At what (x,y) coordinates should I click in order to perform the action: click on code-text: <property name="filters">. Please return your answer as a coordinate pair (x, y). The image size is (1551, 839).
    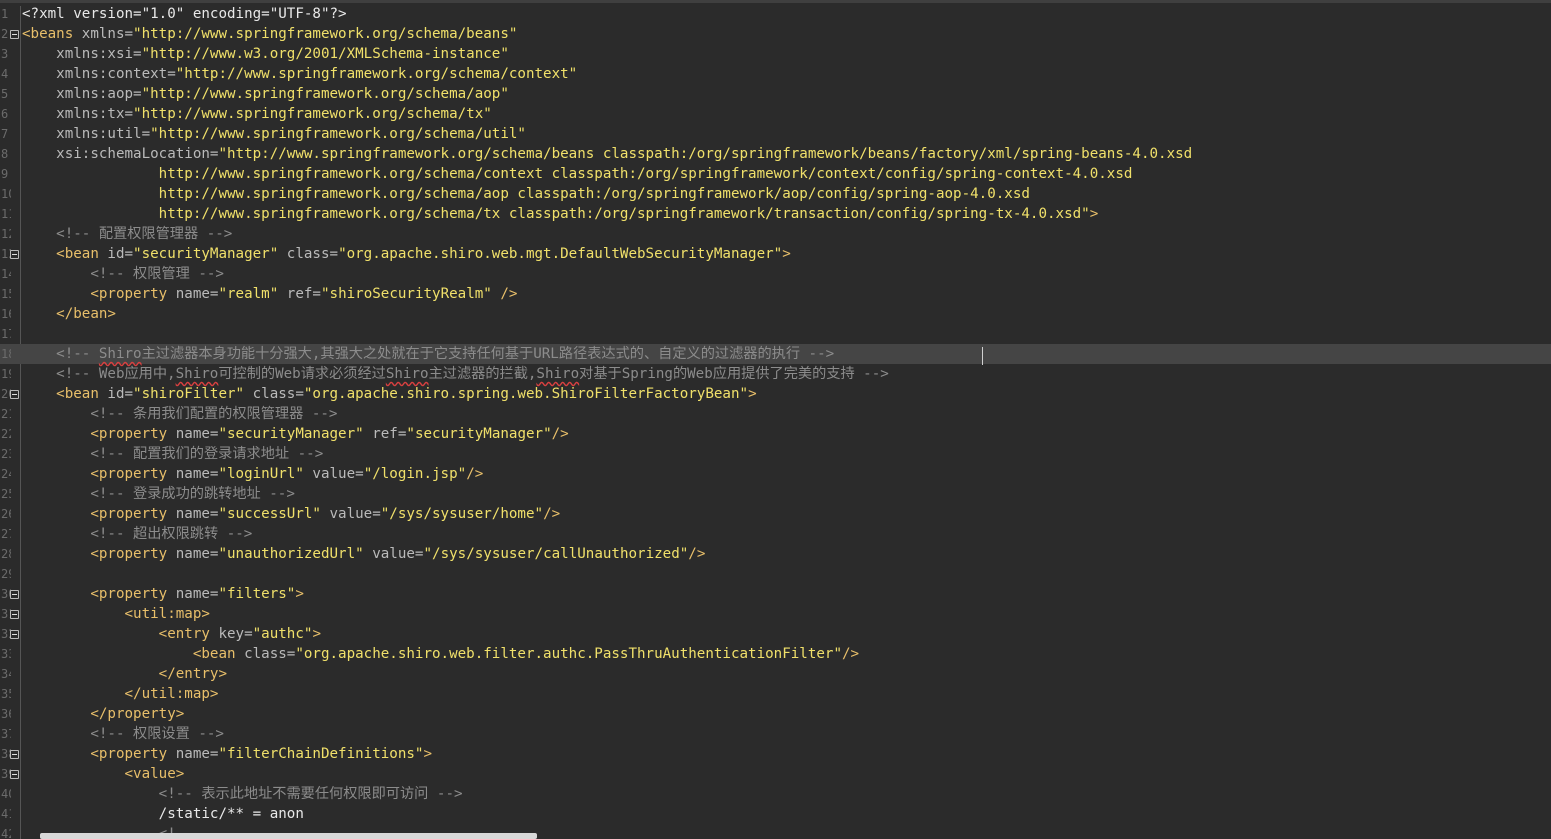
    Looking at the image, I should click on (163, 594).